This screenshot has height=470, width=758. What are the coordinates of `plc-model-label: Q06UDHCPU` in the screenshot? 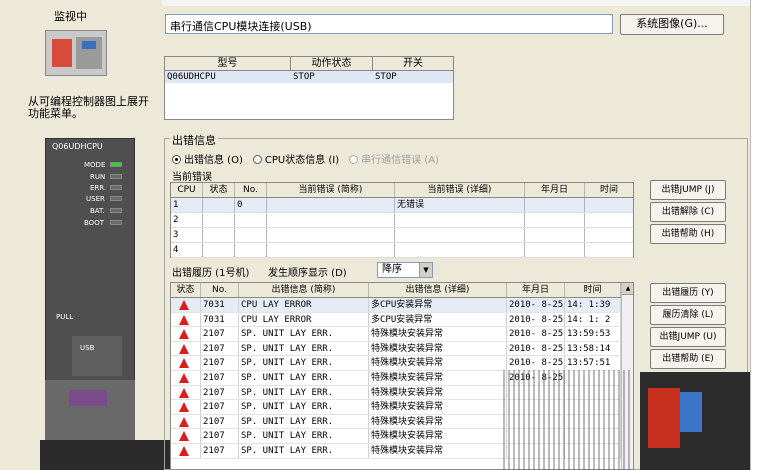 It's located at (77, 146).